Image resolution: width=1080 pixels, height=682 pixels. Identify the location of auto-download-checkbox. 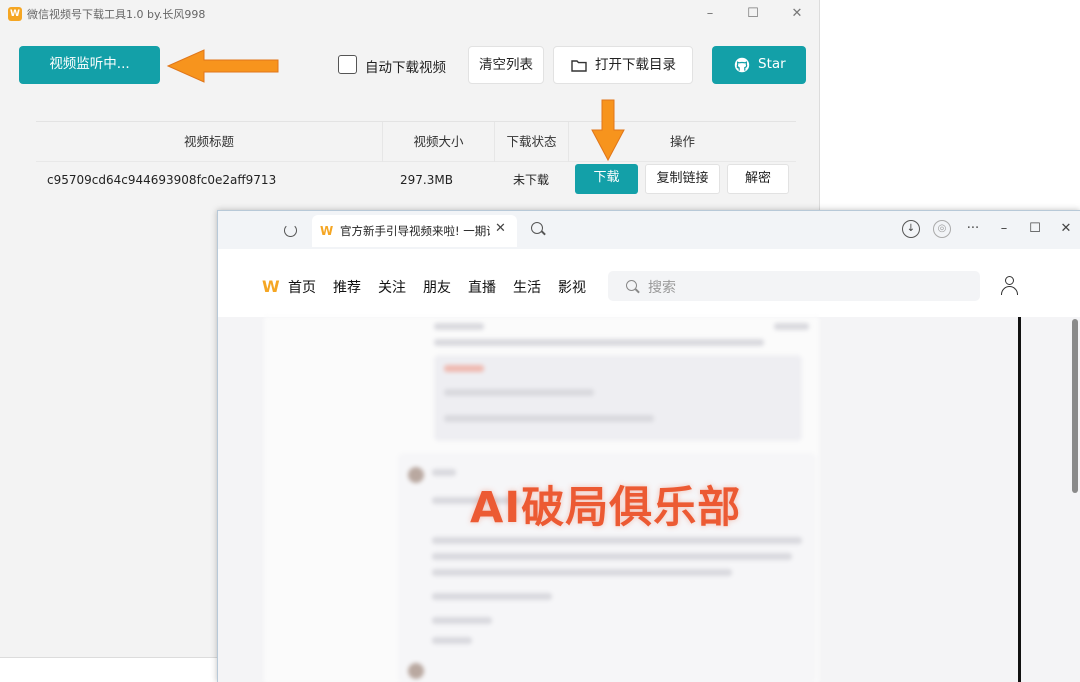
(347, 64).